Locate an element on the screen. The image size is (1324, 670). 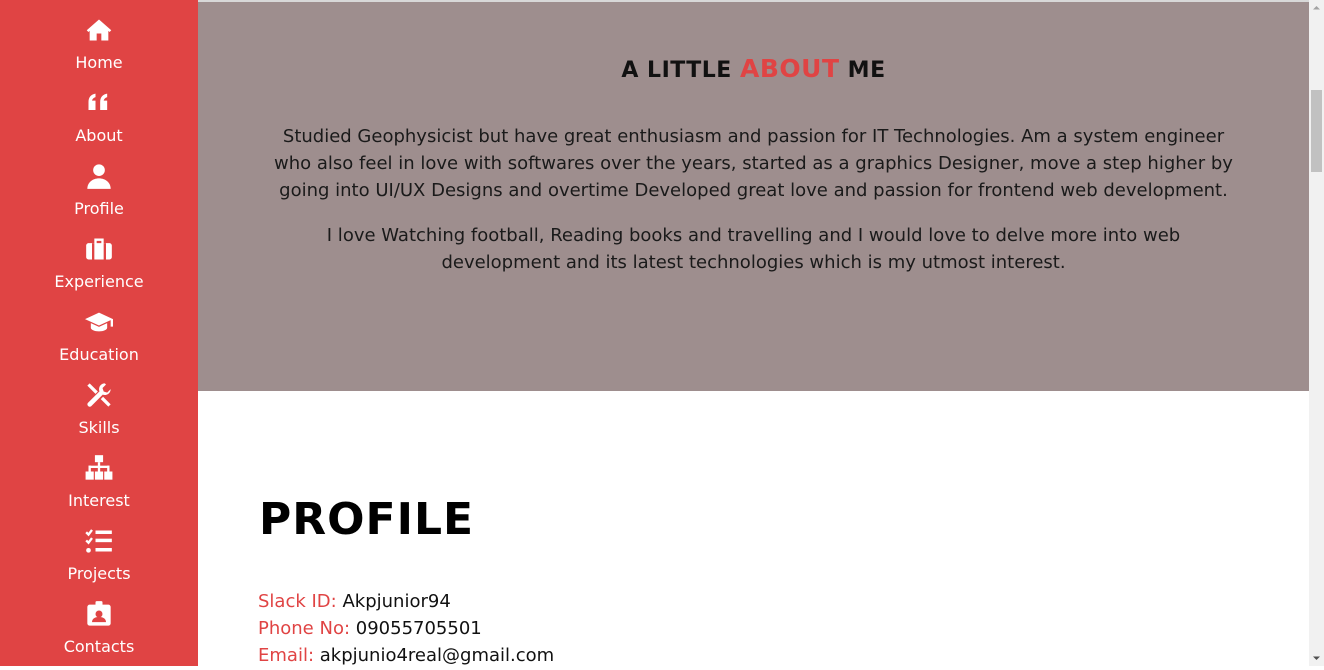
about-title-prefix: A LITTLE is located at coordinates (680, 70).